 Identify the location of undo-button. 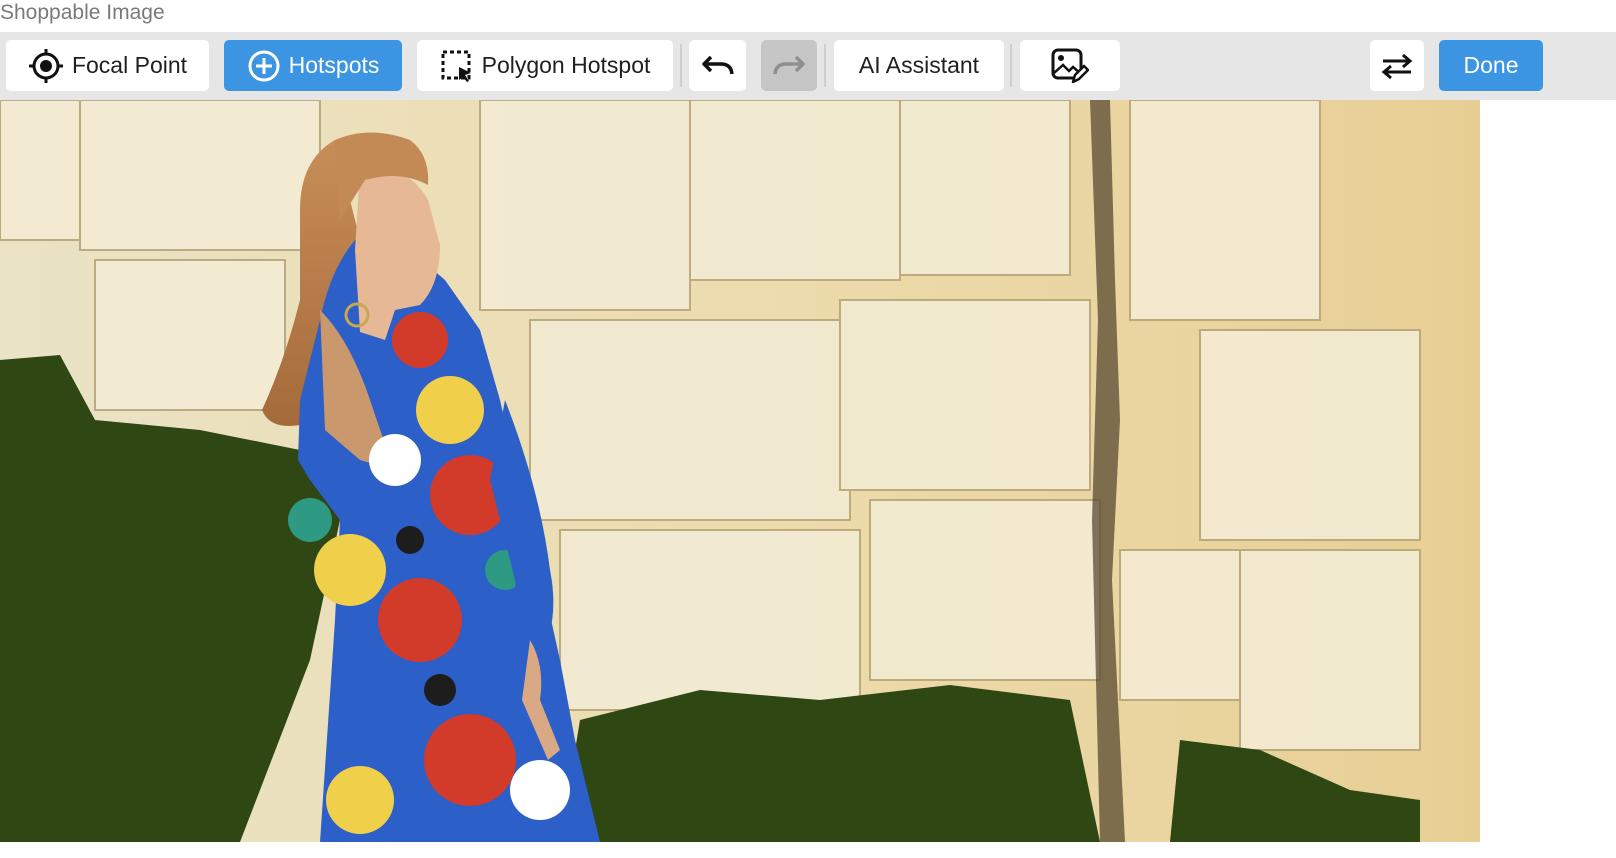
(717, 65).